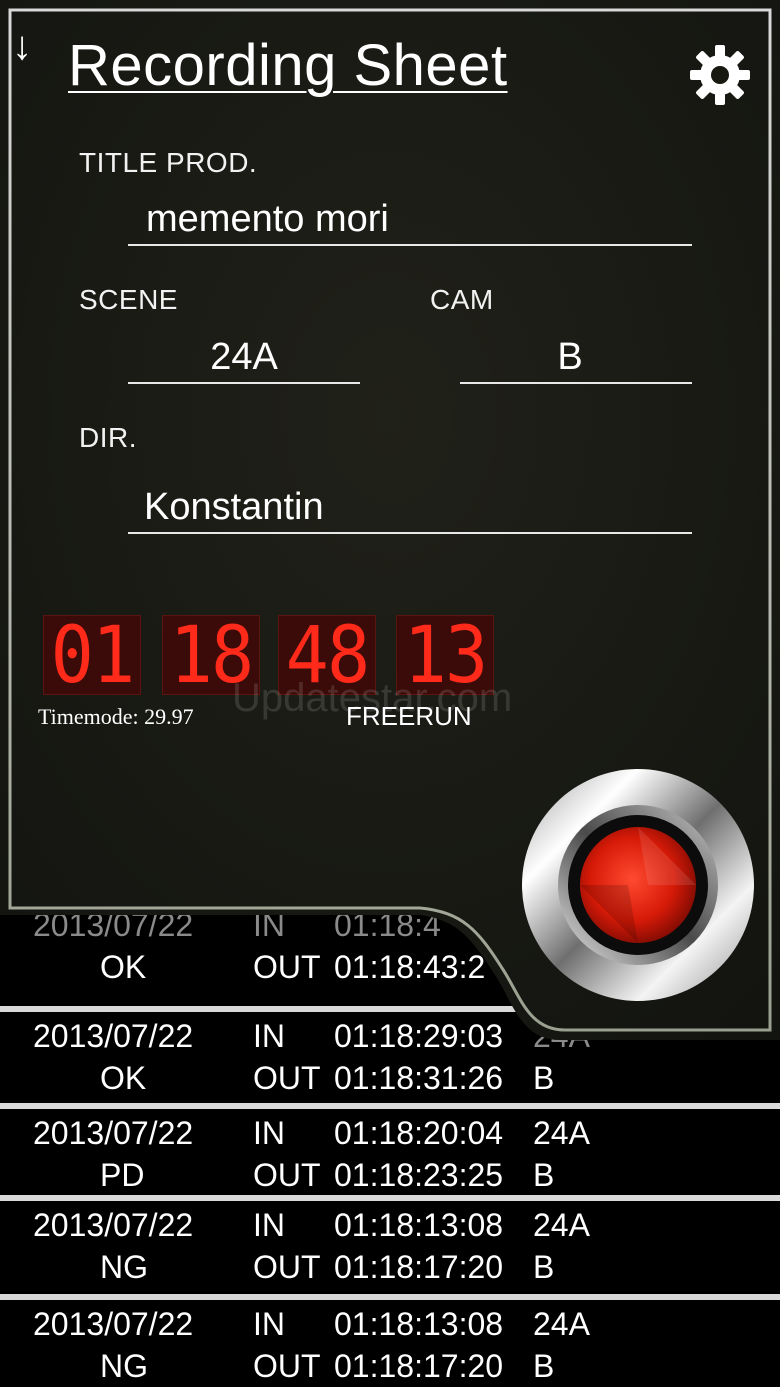 This screenshot has height=1387, width=780. I want to click on cam-label: CAM, so click(462, 299).